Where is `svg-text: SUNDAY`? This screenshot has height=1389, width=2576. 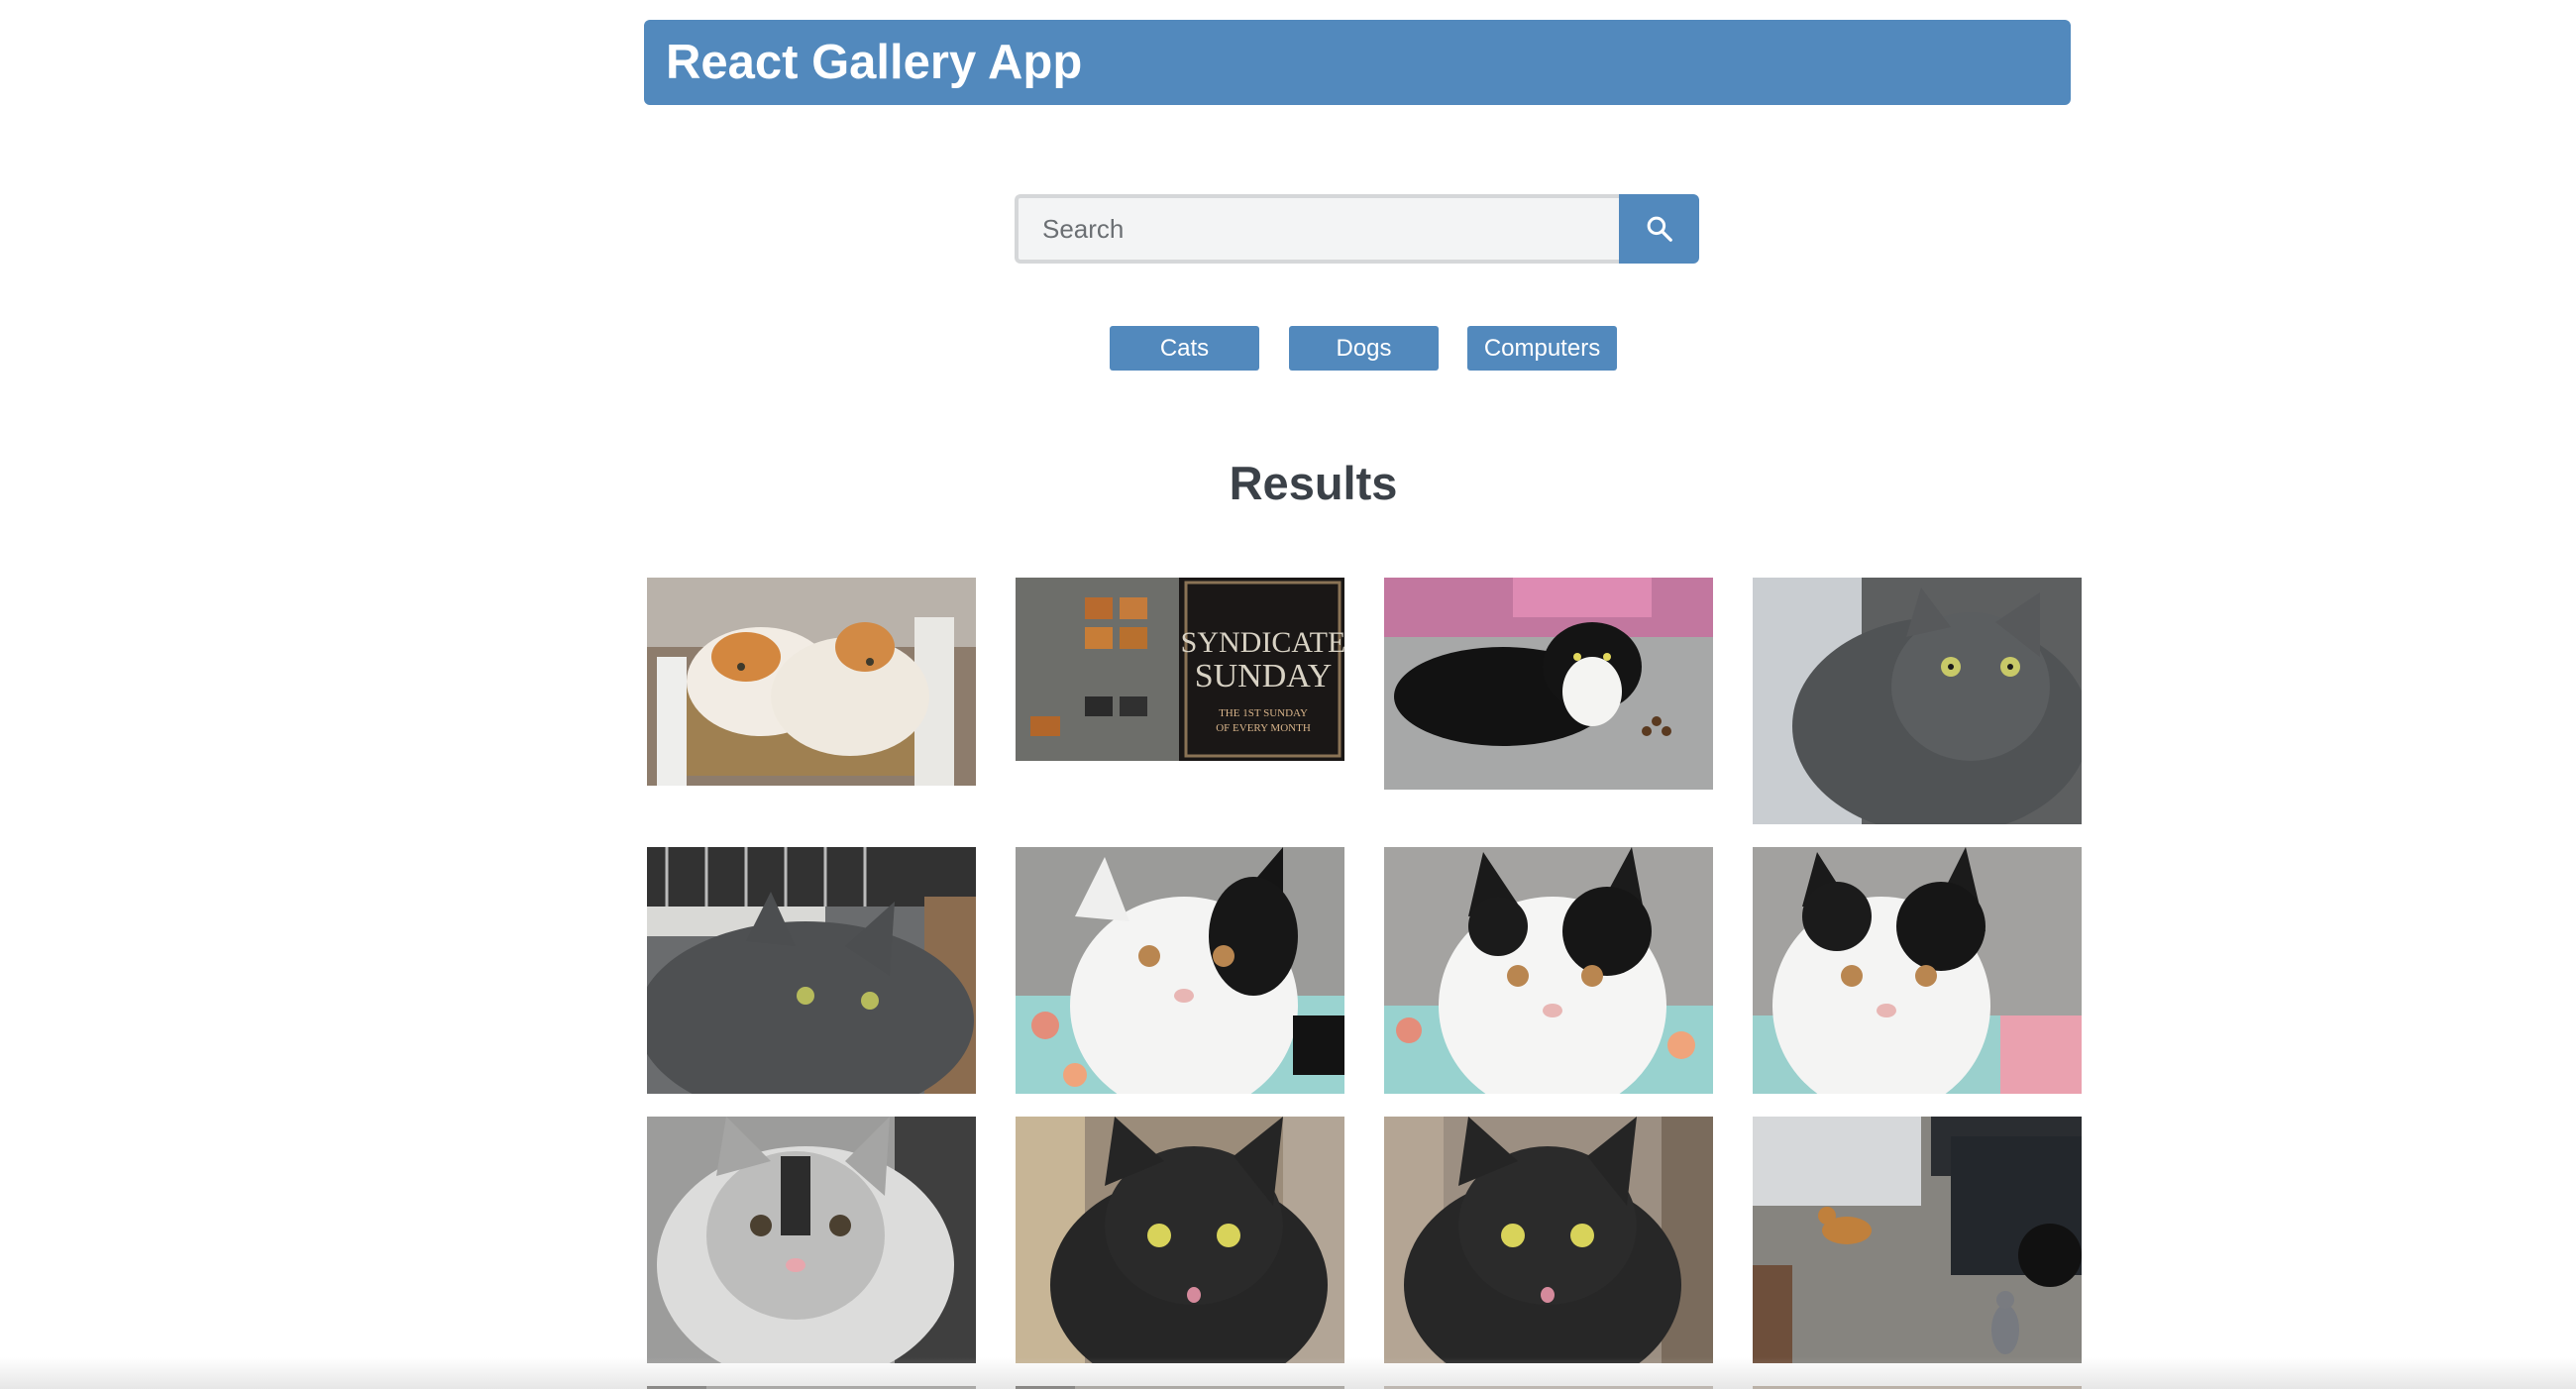 svg-text: SUNDAY is located at coordinates (1264, 676).